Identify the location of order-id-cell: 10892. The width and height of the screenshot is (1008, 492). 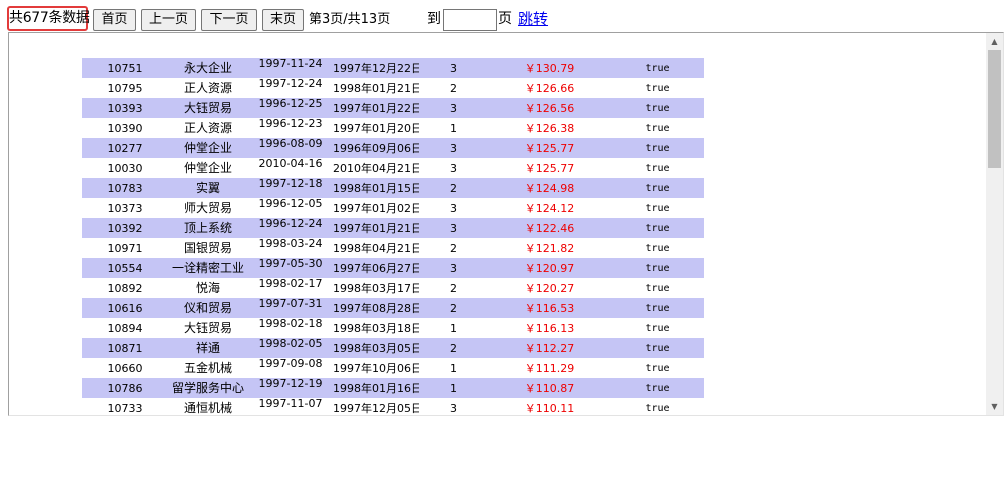
(125, 288).